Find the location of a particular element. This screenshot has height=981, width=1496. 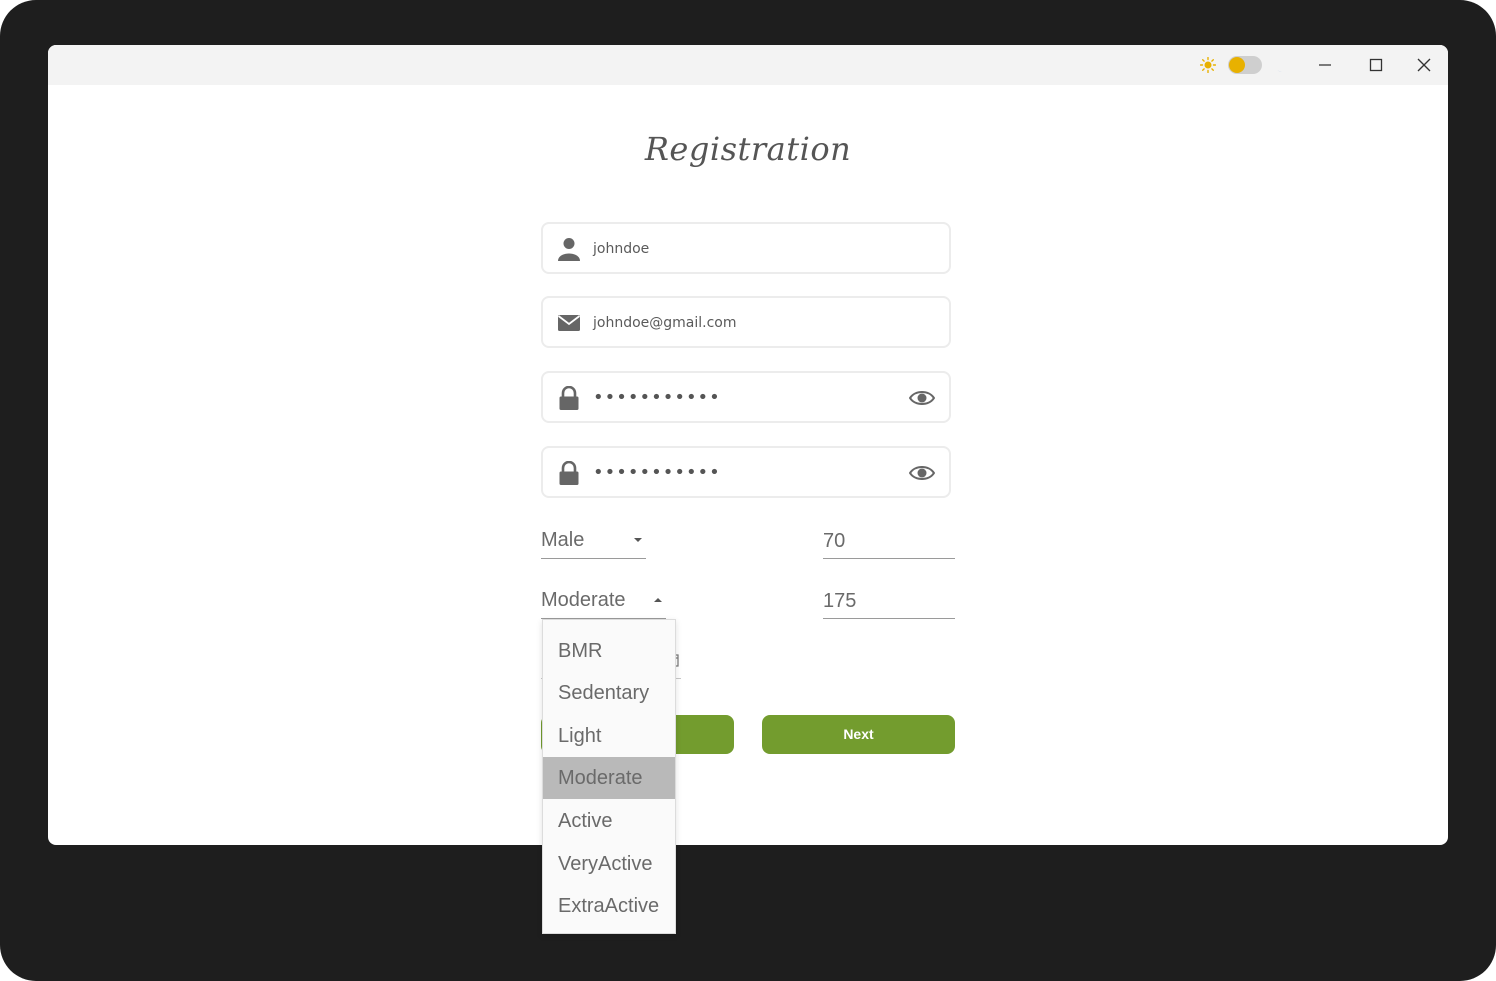

email-value: johndoe@gmail.com is located at coordinates (665, 323).